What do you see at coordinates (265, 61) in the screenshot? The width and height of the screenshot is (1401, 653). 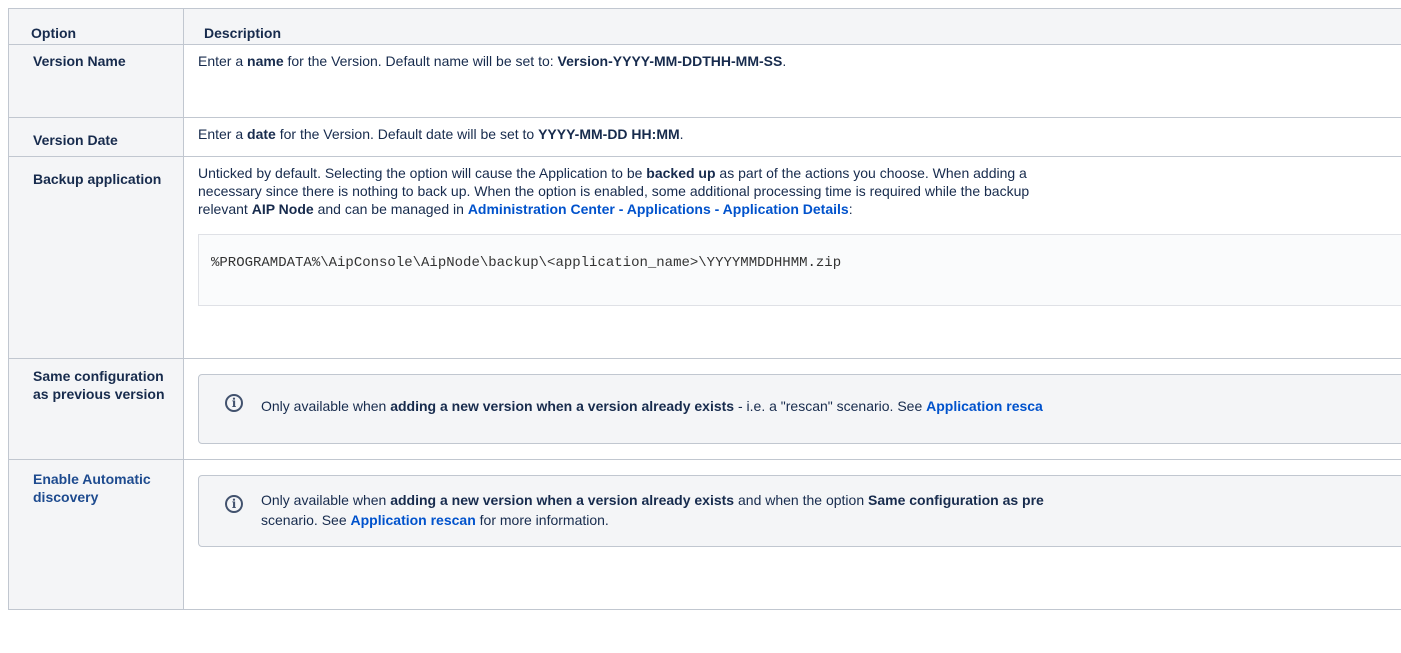 I see `bold-text: name` at bounding box center [265, 61].